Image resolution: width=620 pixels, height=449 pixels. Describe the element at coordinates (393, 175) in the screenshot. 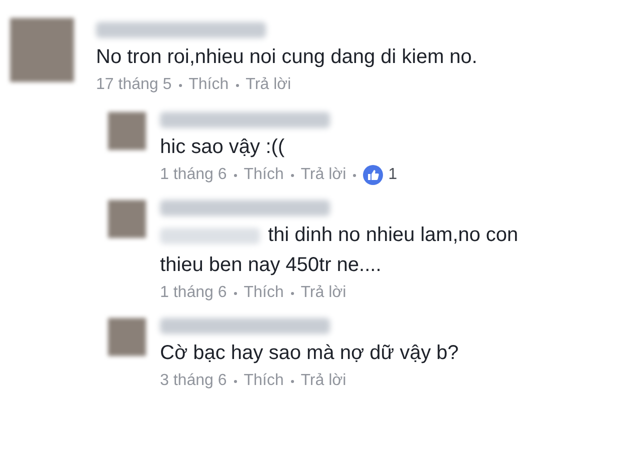

I see `like-count: 1` at that location.